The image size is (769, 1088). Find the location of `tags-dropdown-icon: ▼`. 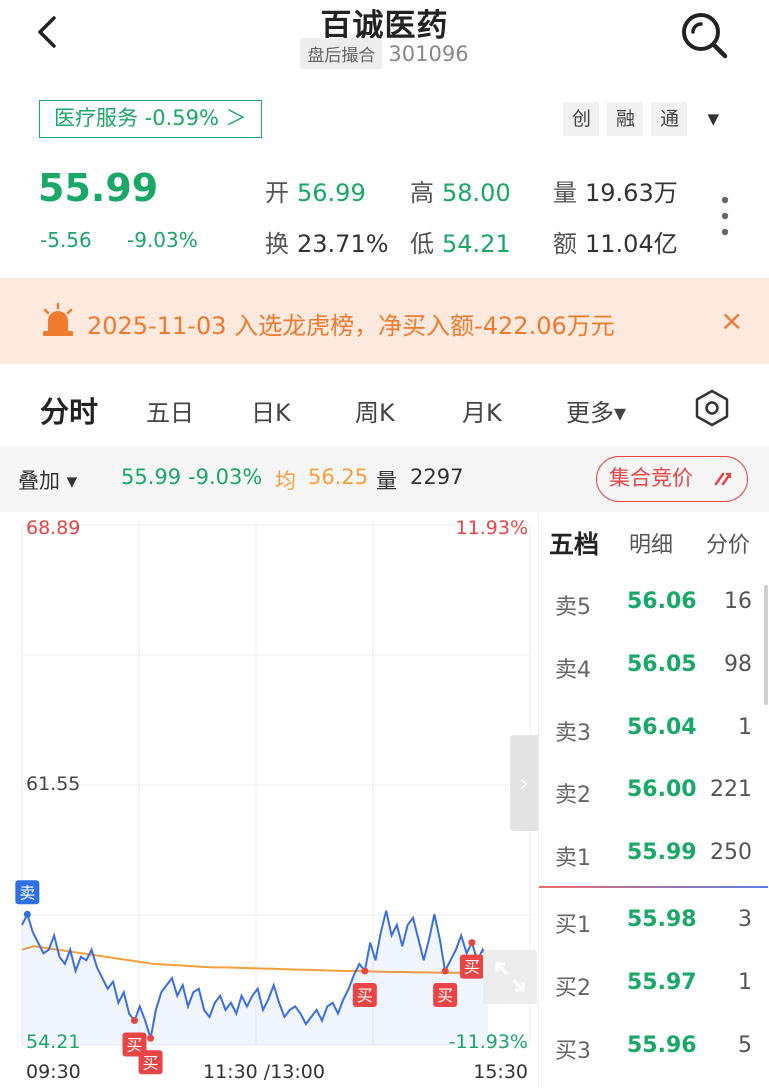

tags-dropdown-icon: ▼ is located at coordinates (713, 119).